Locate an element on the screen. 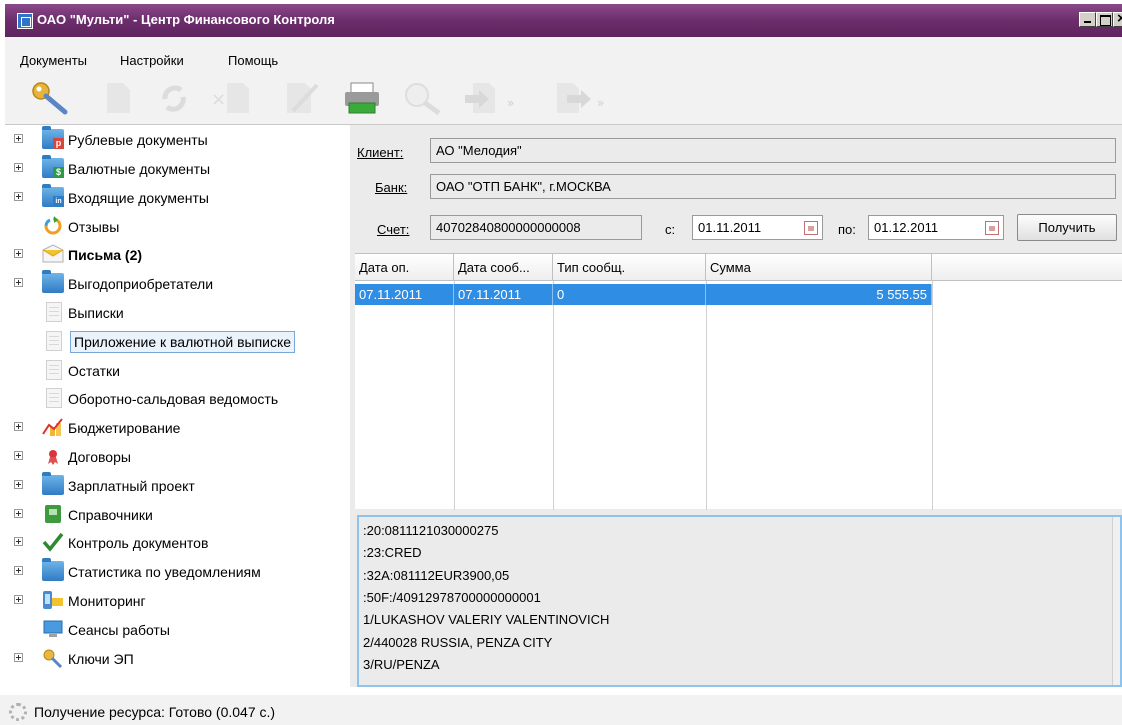  message-line: :50F:/40912978700000000001 is located at coordinates (452, 597).